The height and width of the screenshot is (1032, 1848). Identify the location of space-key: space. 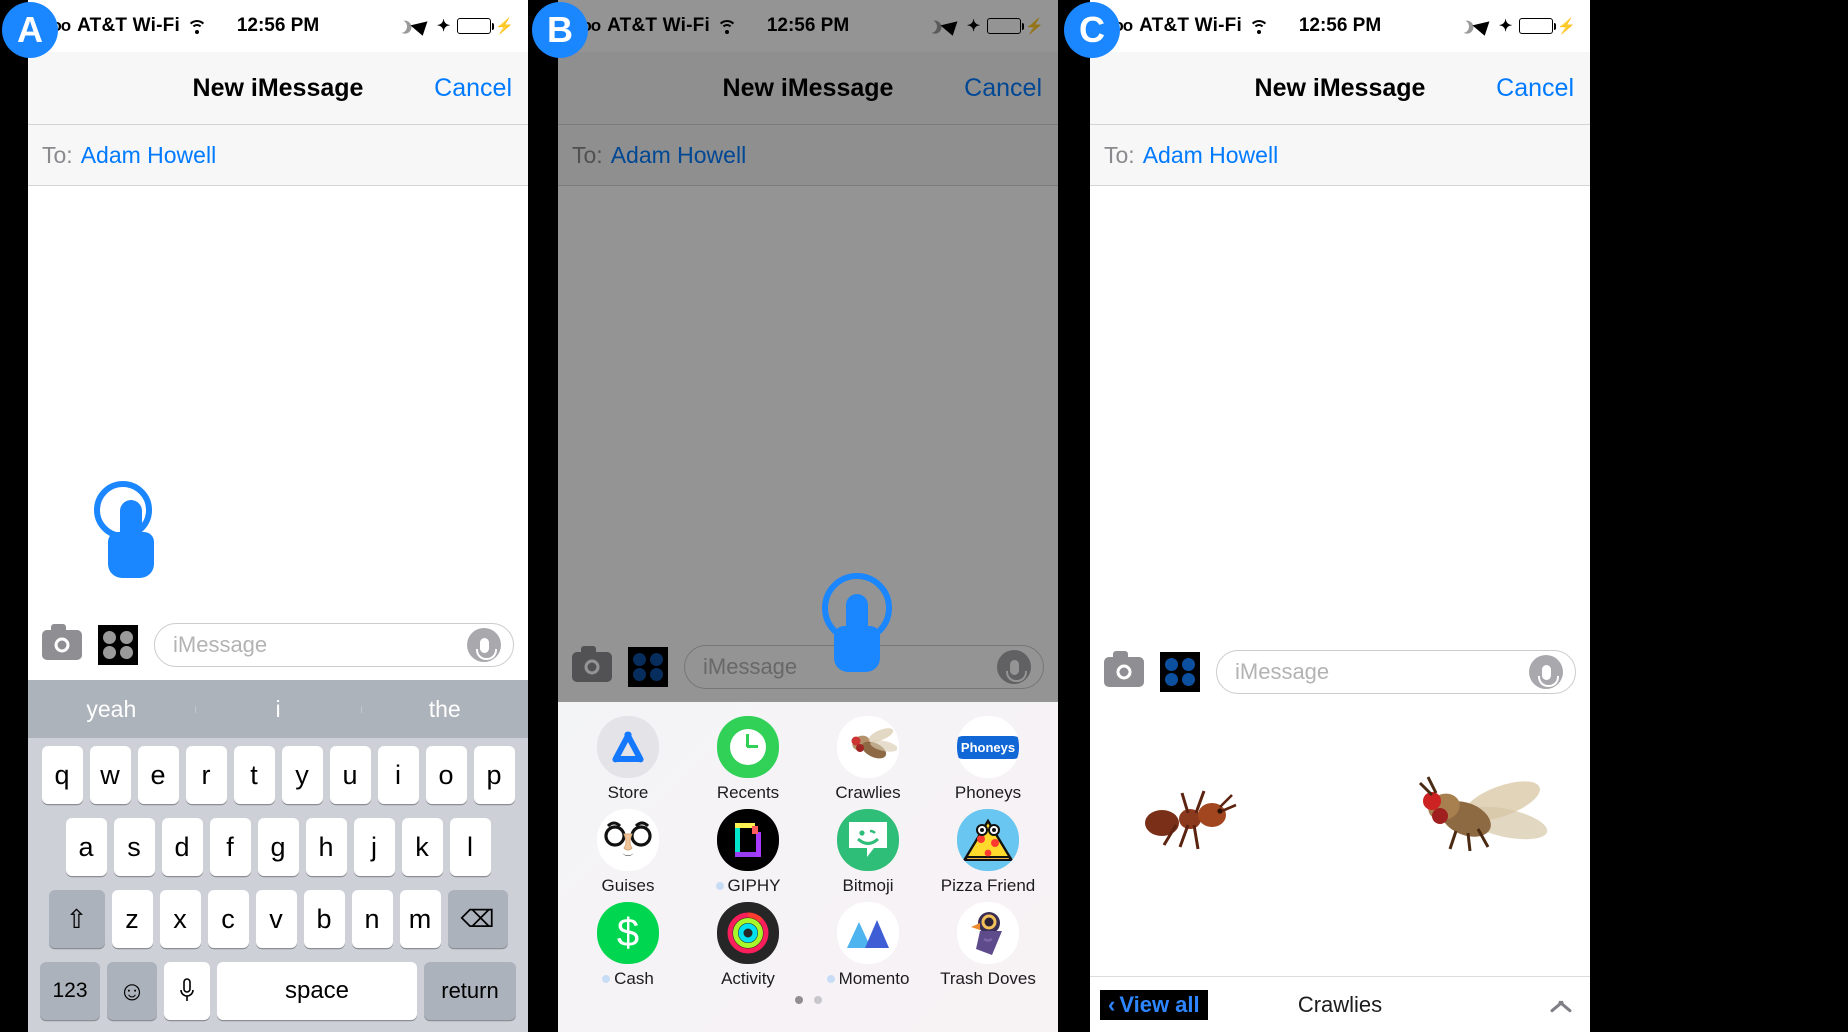
(317, 991).